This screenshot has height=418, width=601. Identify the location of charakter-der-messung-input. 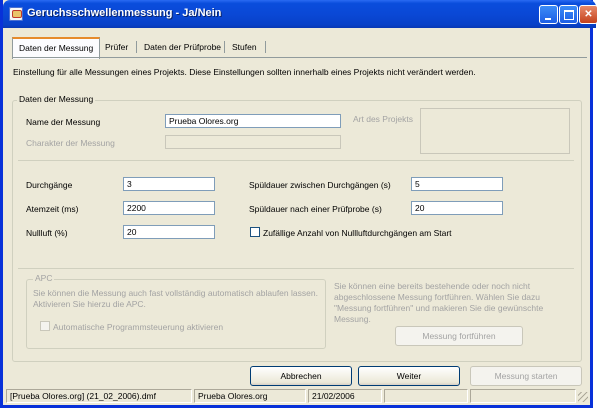
(253, 142).